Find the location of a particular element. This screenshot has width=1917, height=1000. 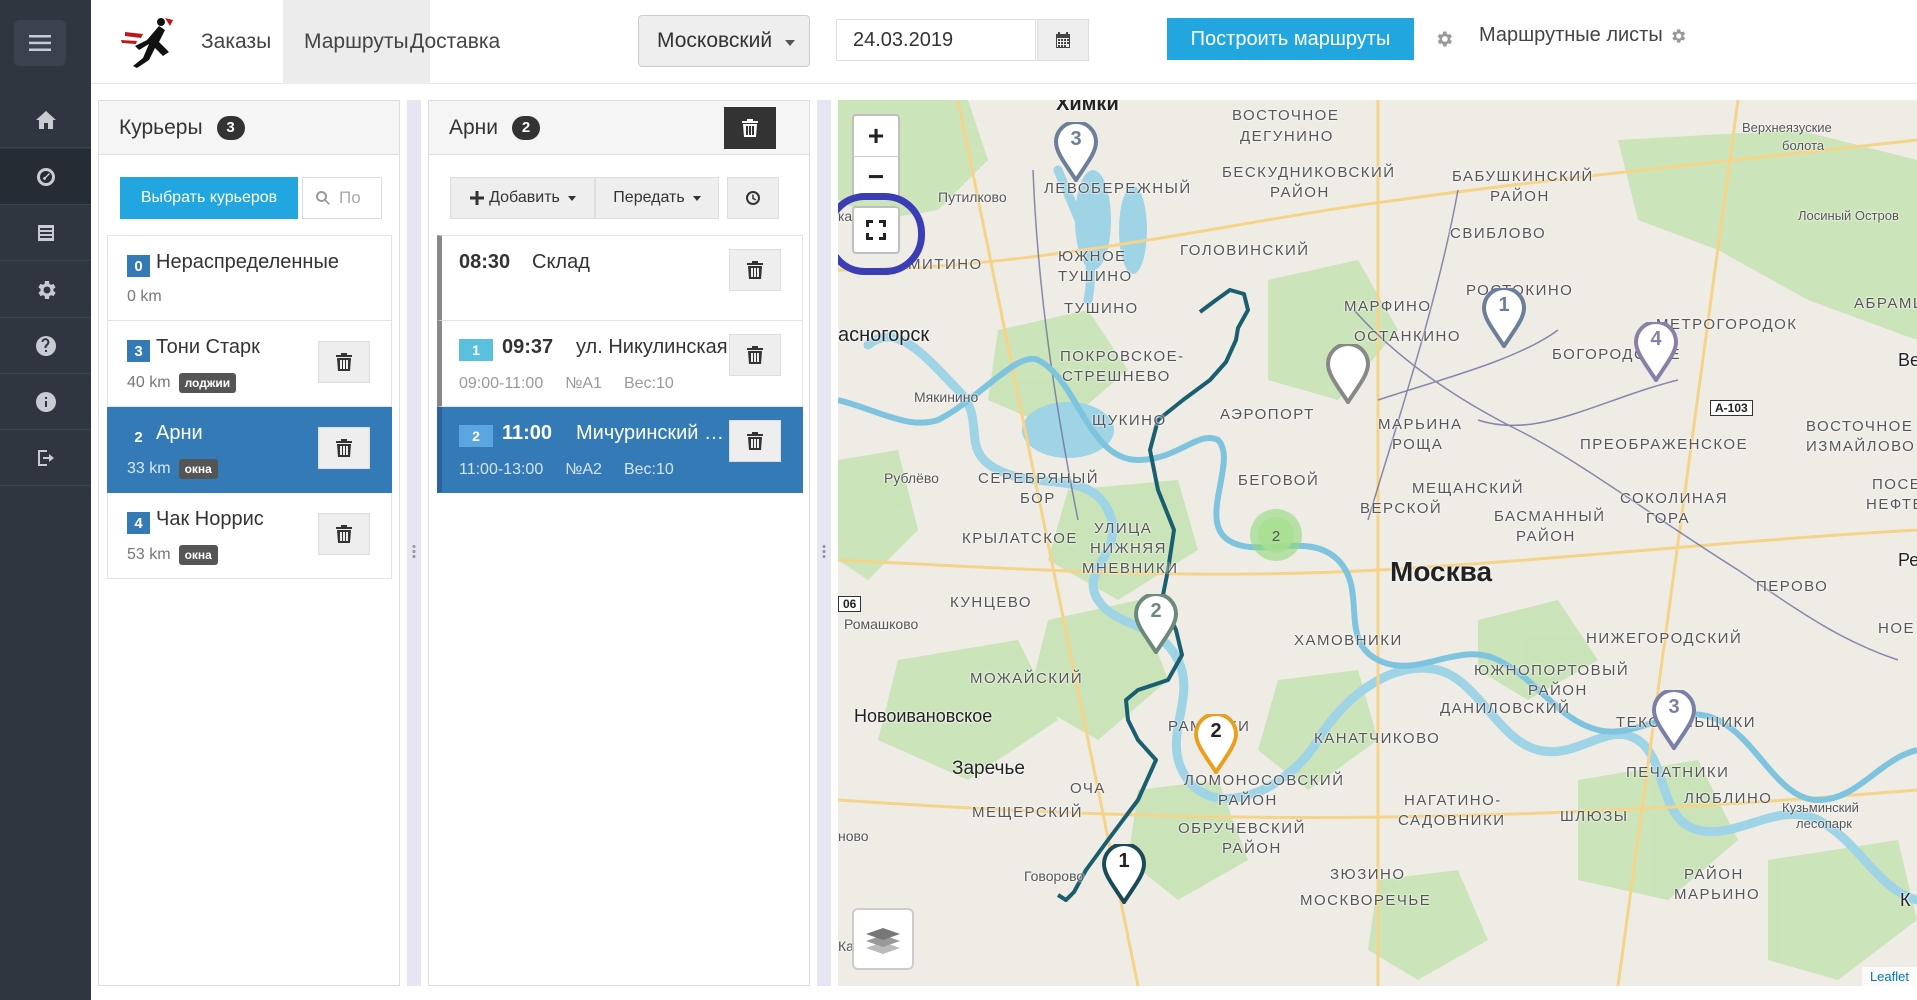

route-sheets-link: Маршрутные листы is located at coordinates (1583, 35).